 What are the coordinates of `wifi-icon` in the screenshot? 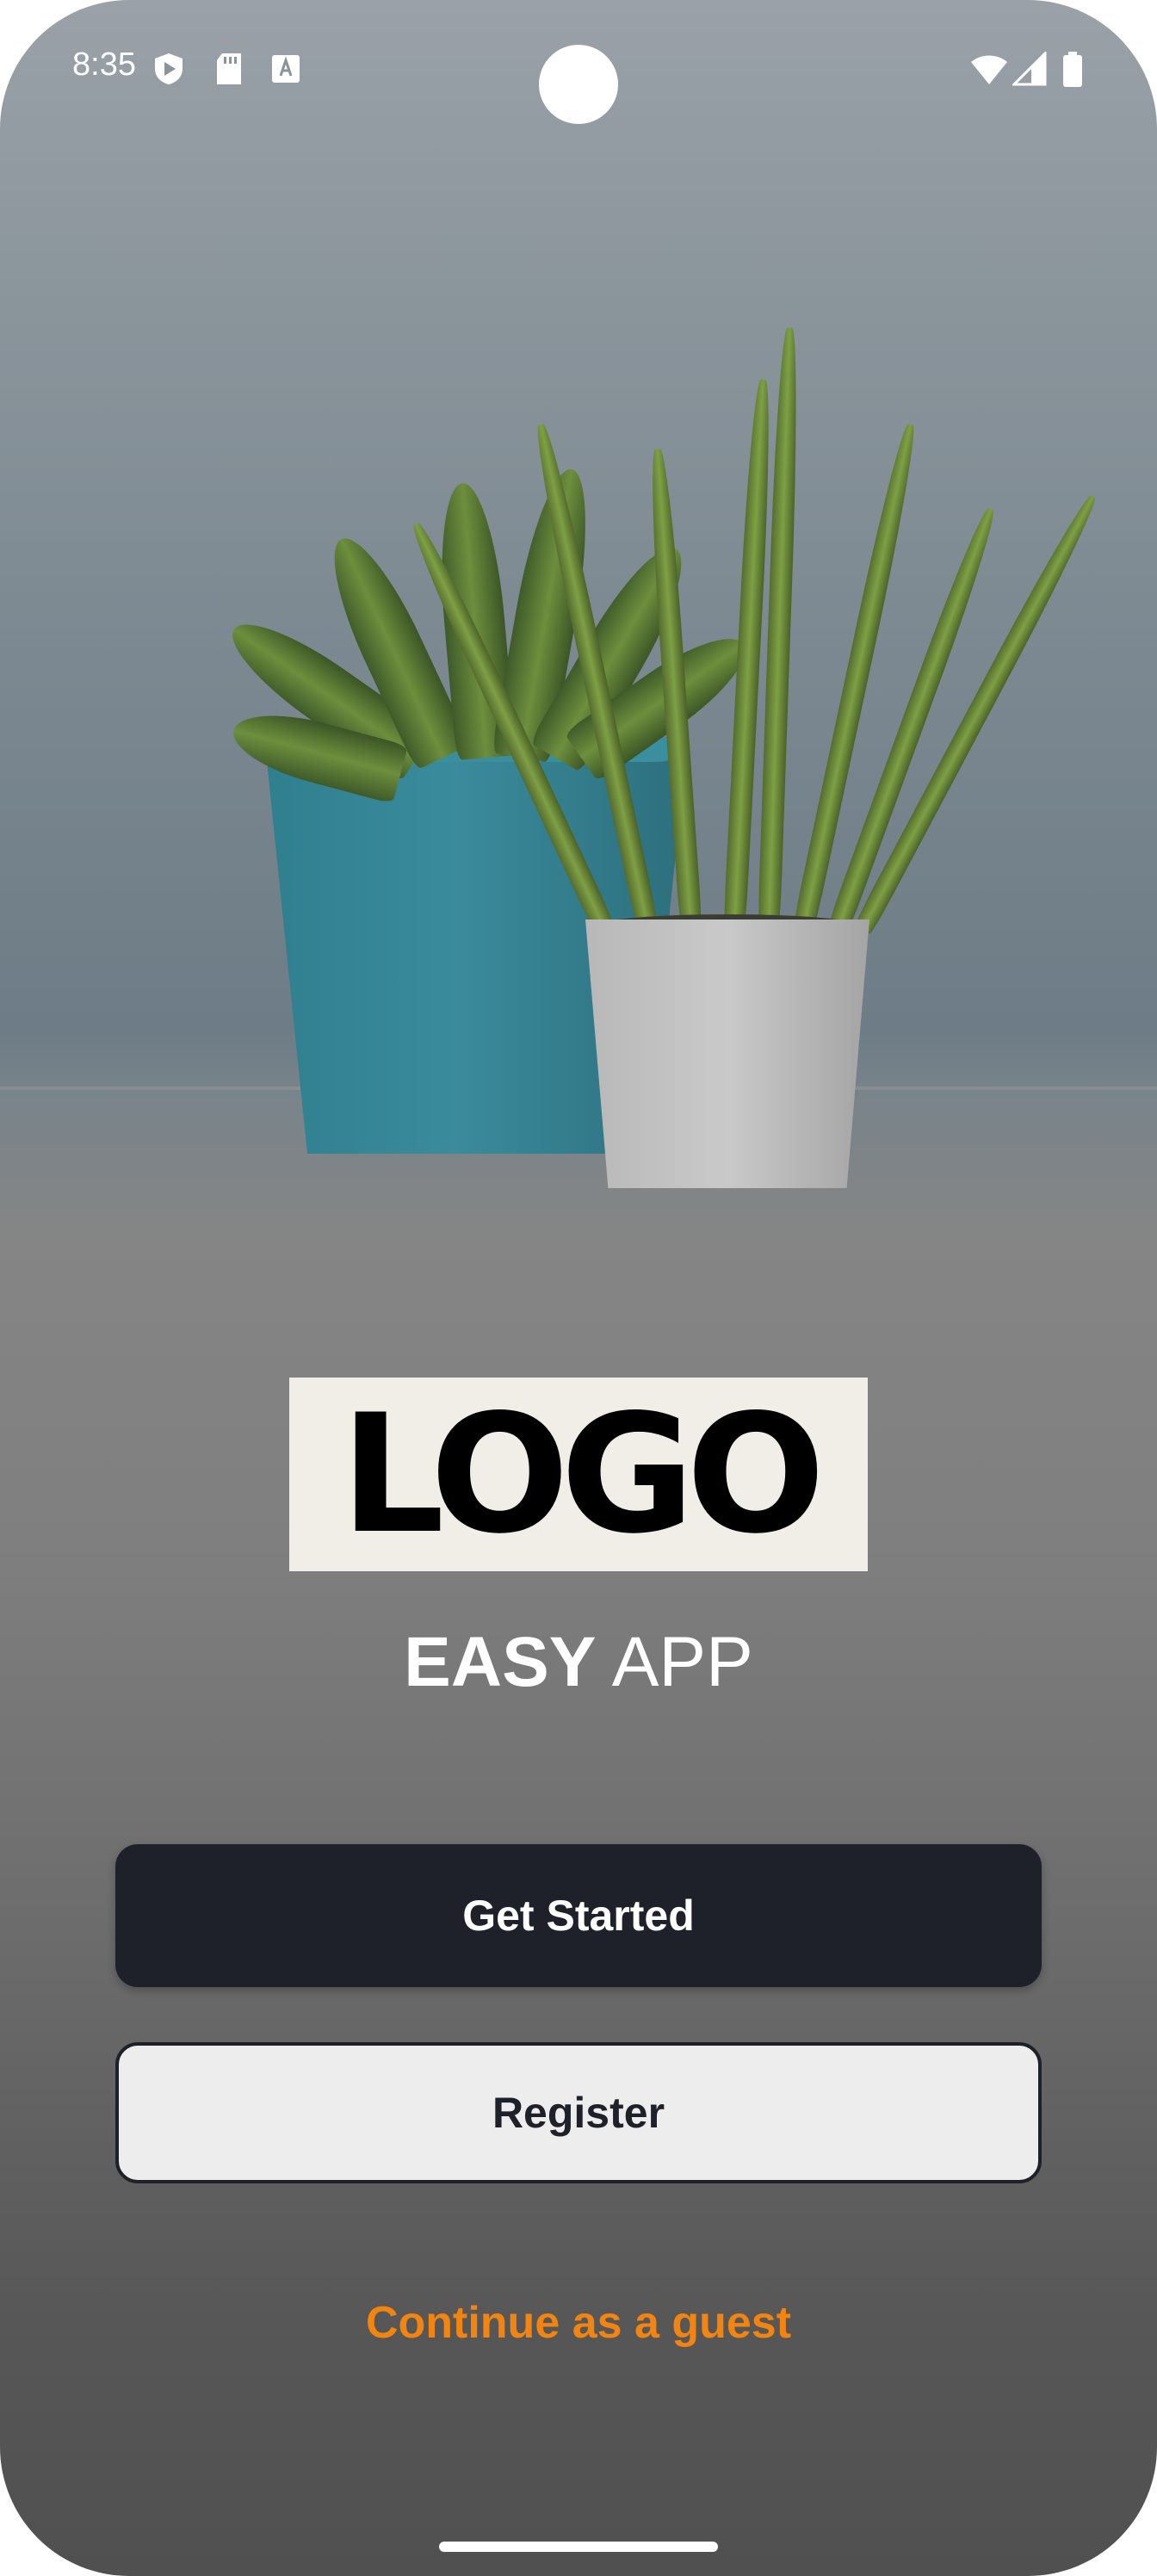 It's located at (989, 69).